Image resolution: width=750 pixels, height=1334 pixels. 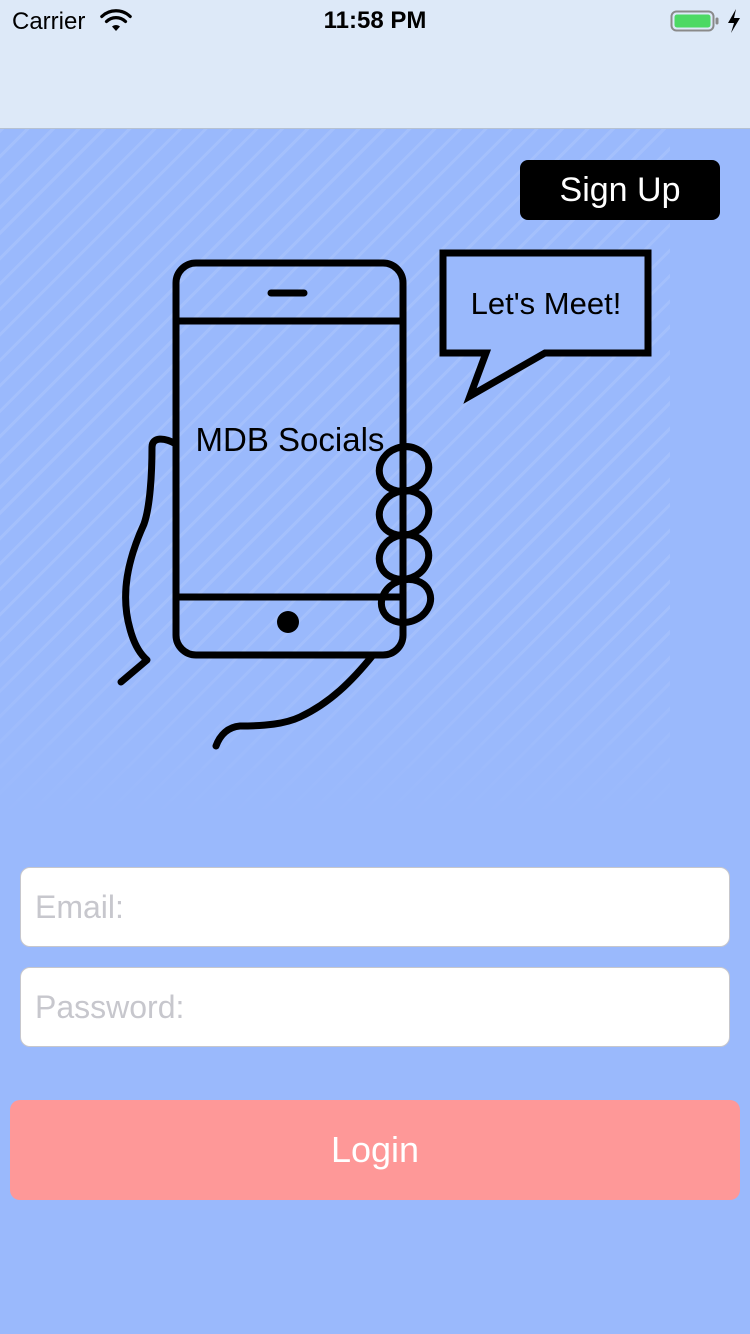 I want to click on status-bar: Carrier 11:58 PM, so click(x=375, y=20).